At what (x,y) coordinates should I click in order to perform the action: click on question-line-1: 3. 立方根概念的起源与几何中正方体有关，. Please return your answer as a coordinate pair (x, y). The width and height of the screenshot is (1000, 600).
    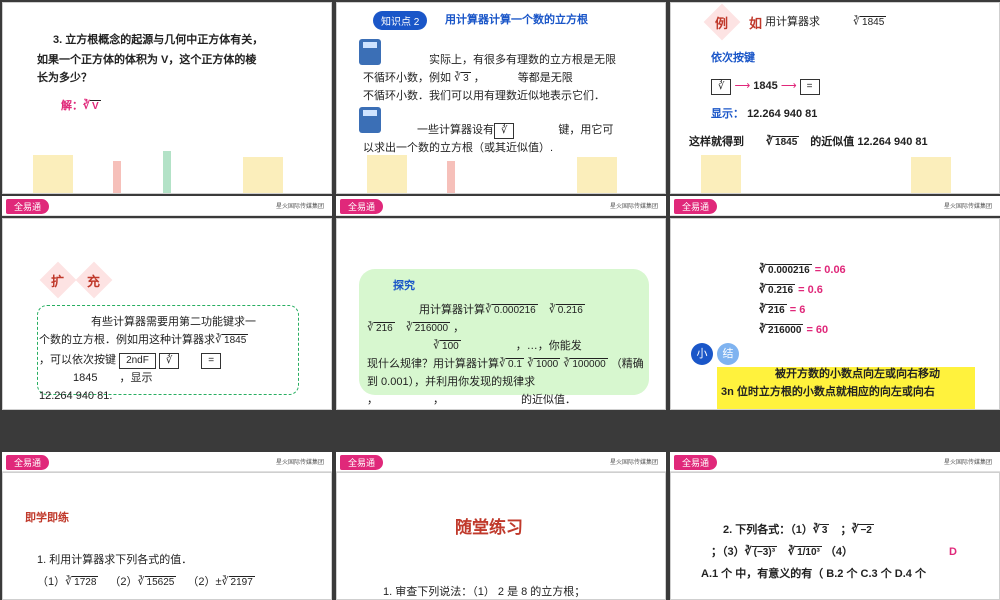
    Looking at the image, I should click on (158, 40).